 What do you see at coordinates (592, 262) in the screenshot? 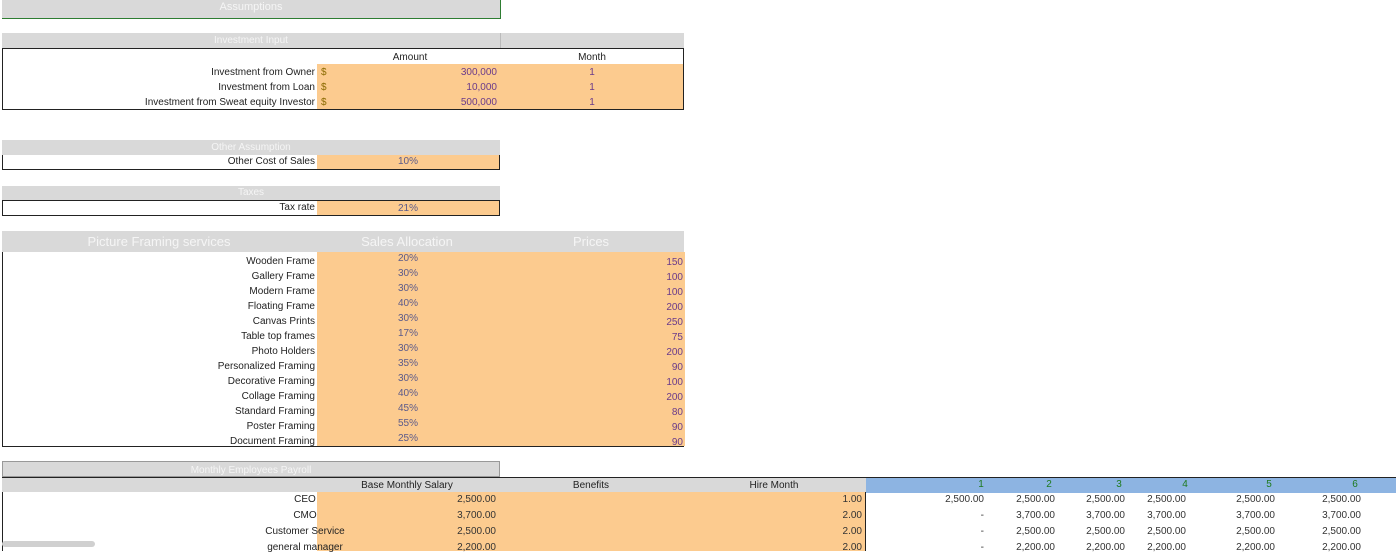
I see `service-price: 150` at bounding box center [592, 262].